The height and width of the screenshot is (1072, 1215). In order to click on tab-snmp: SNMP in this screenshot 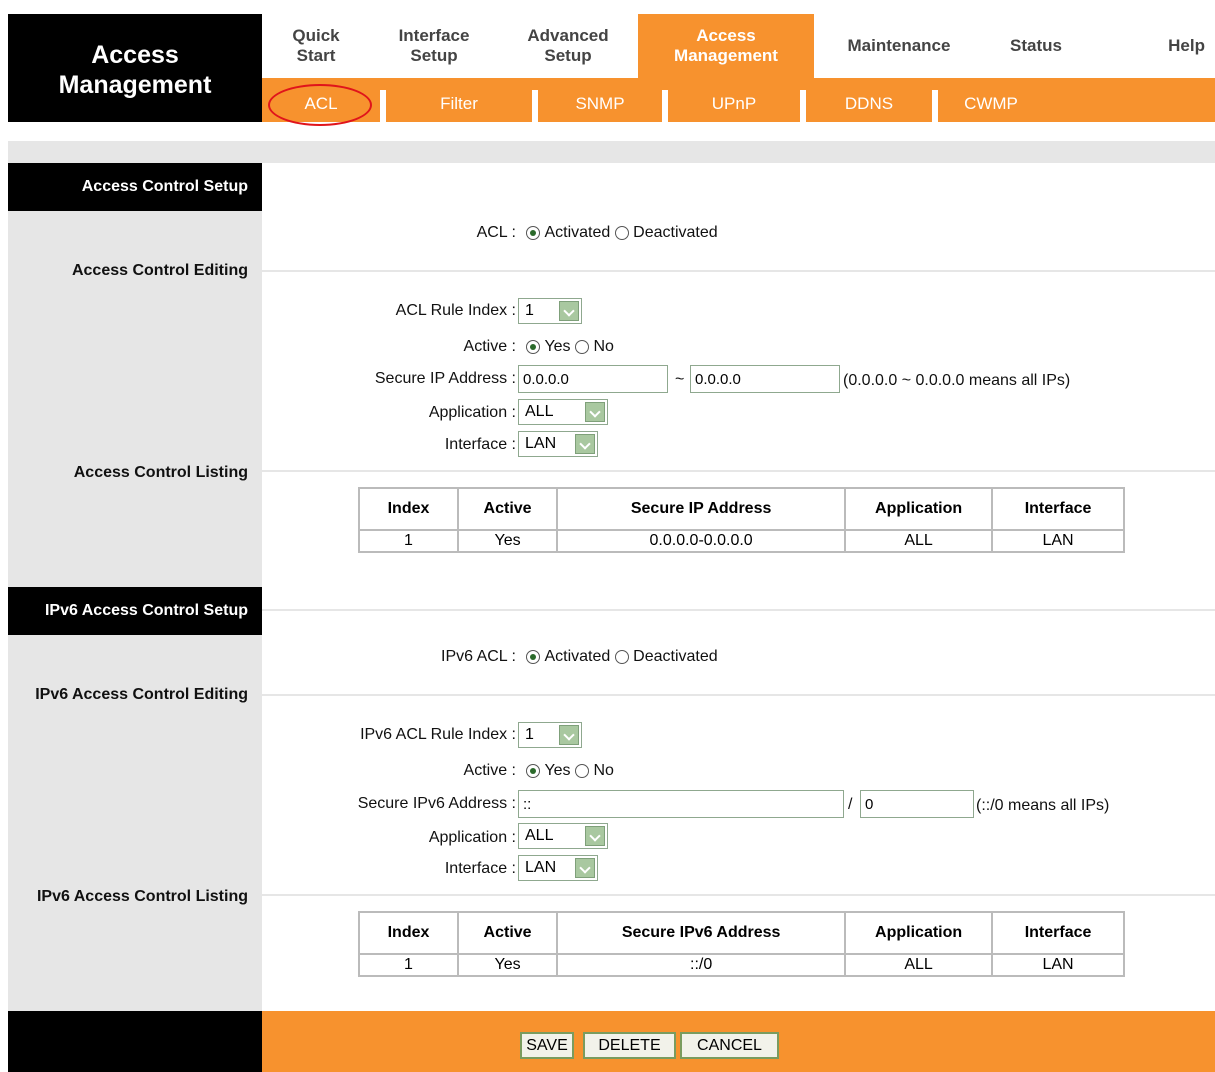, I will do `click(600, 104)`.